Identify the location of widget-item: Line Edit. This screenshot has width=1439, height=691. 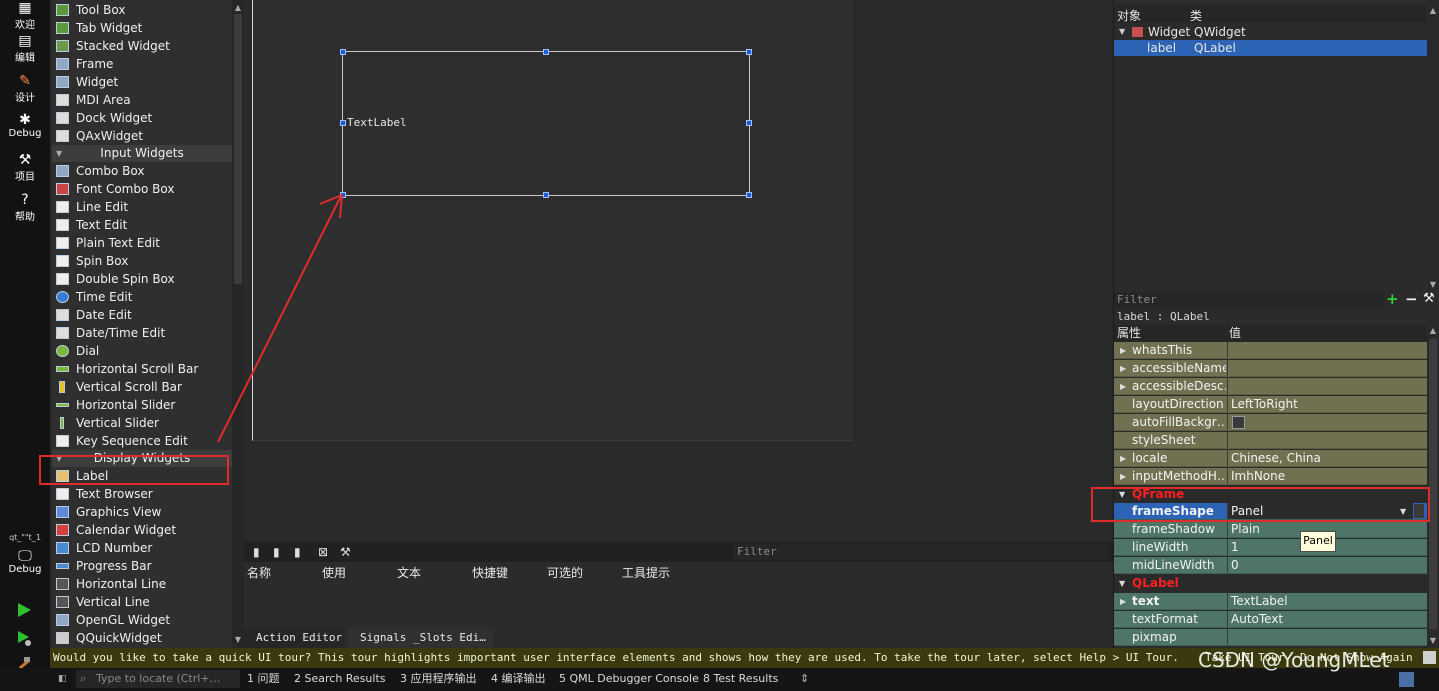
(142, 207).